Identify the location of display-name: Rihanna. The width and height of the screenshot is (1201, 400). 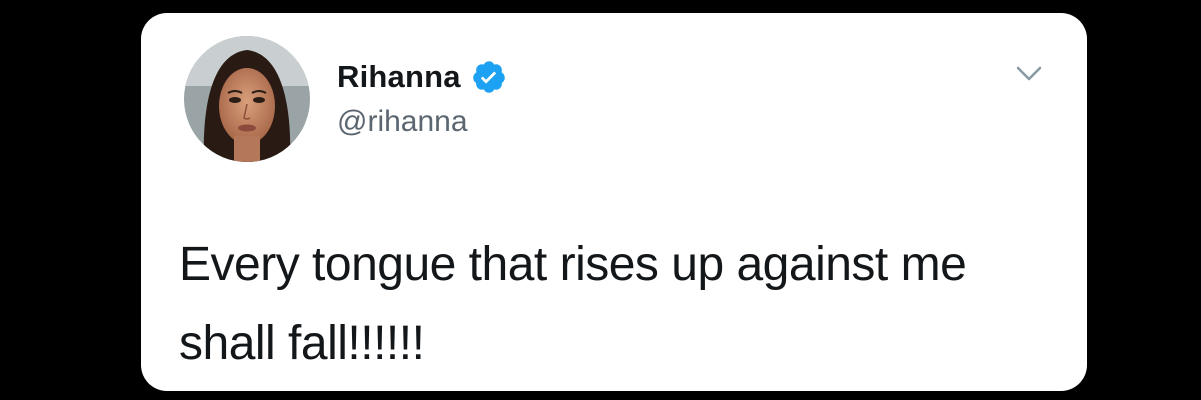
(399, 77).